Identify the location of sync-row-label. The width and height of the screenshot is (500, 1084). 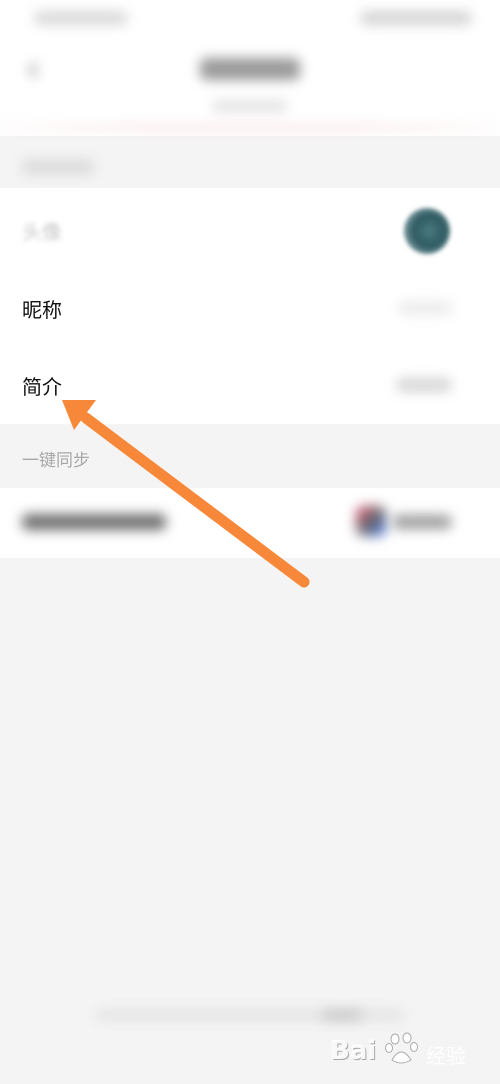
(94, 522).